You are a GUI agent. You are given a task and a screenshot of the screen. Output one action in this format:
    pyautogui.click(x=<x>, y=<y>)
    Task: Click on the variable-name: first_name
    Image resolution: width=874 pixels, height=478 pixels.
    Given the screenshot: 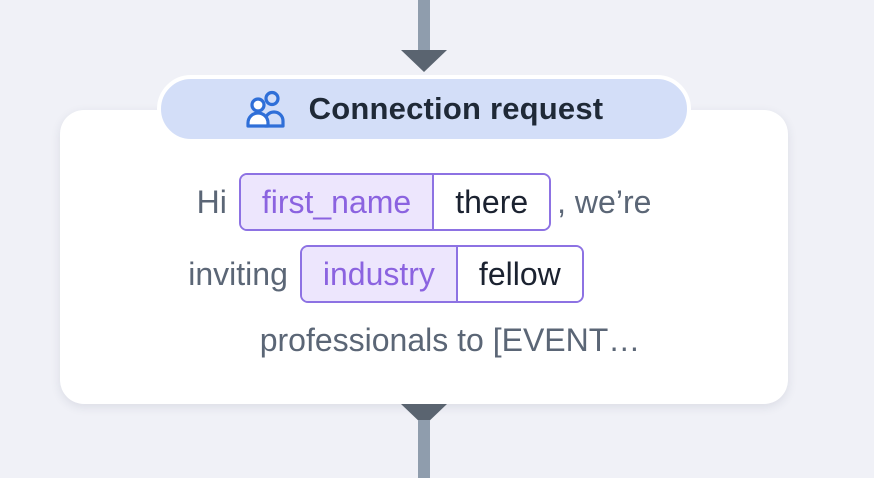 What is the action you would take?
    pyautogui.click(x=337, y=202)
    